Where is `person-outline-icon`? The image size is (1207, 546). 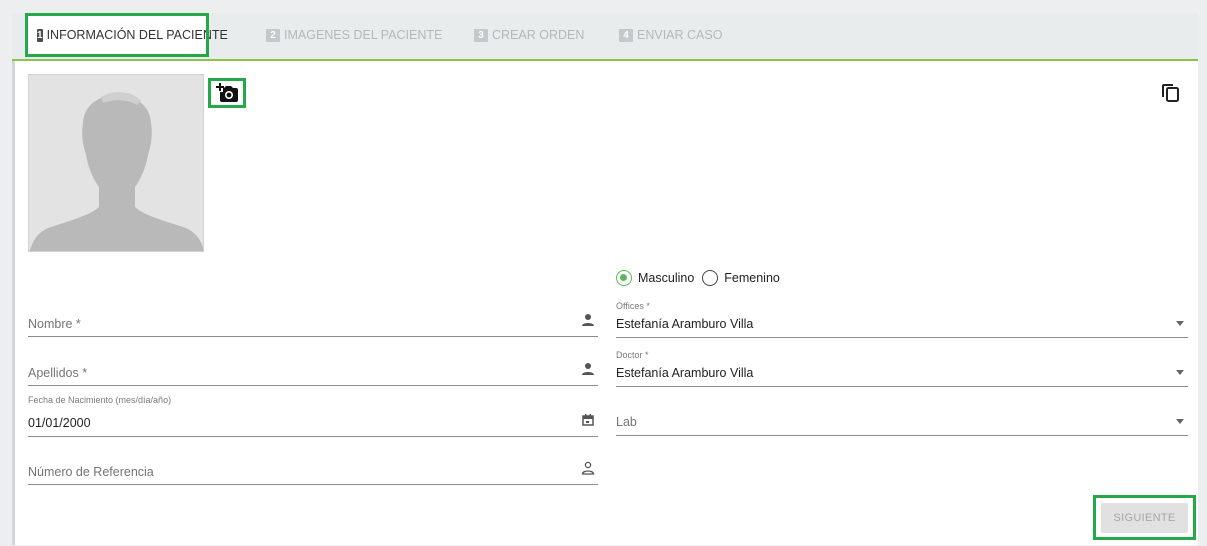
person-outline-icon is located at coordinates (588, 468).